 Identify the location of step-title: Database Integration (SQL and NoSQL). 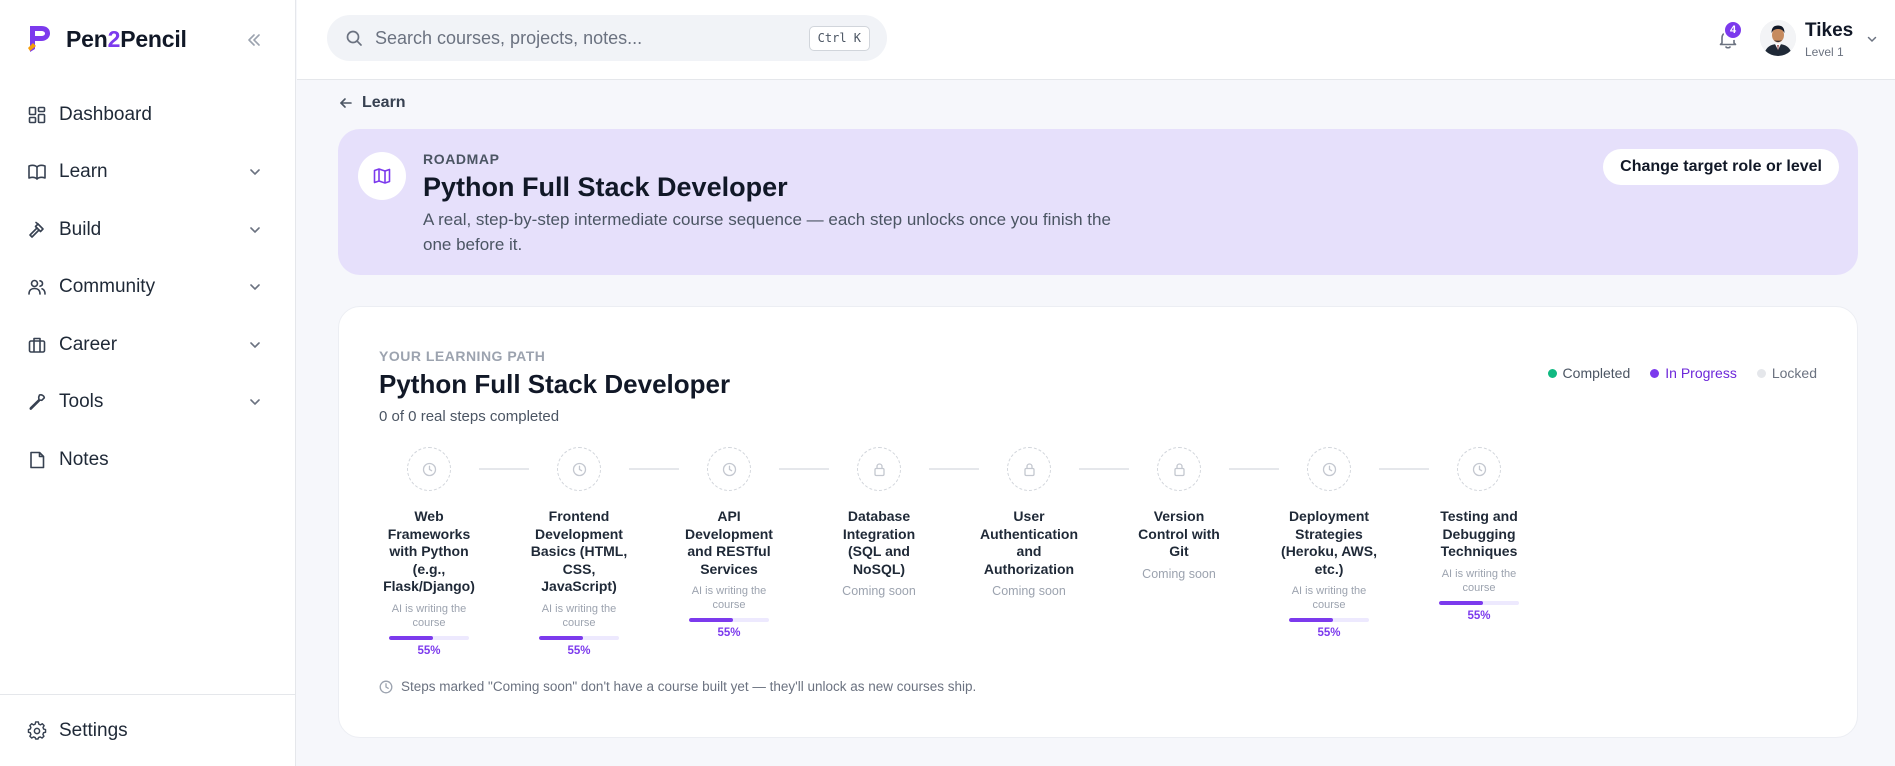
(879, 542).